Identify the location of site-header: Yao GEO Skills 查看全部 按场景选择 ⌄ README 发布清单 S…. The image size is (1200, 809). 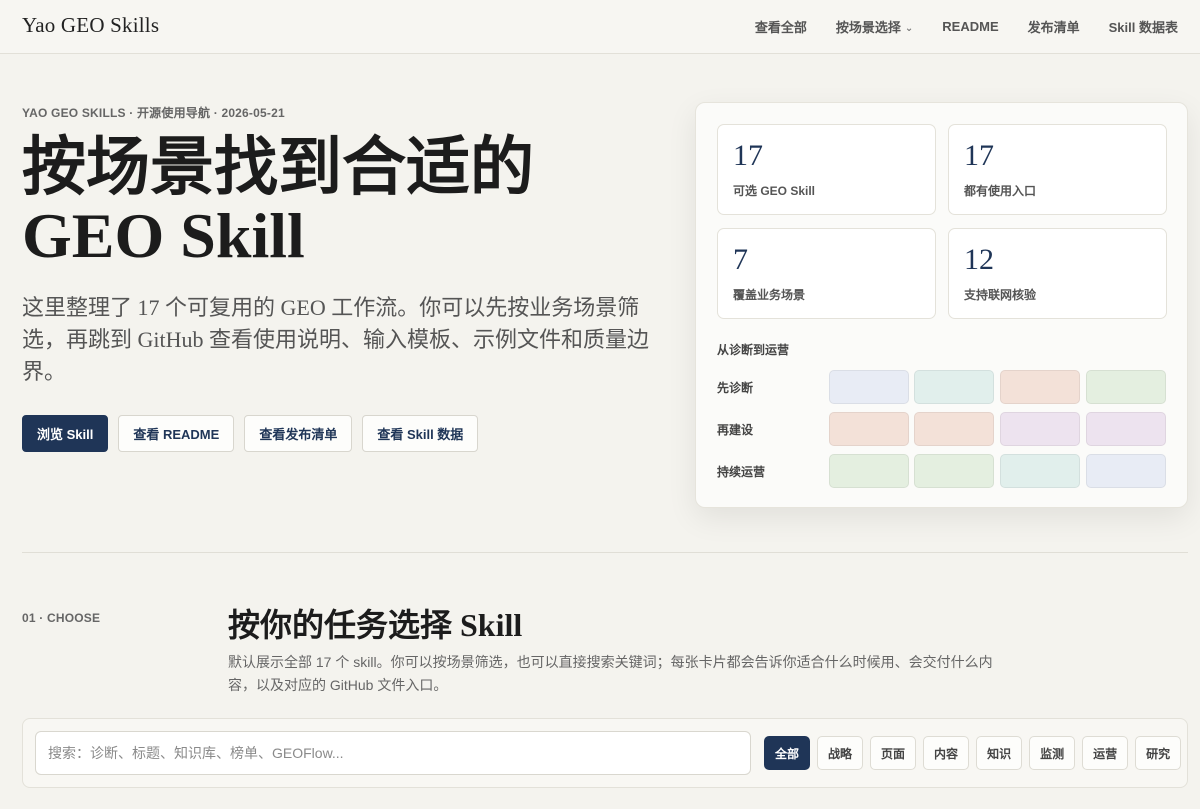
(600, 27).